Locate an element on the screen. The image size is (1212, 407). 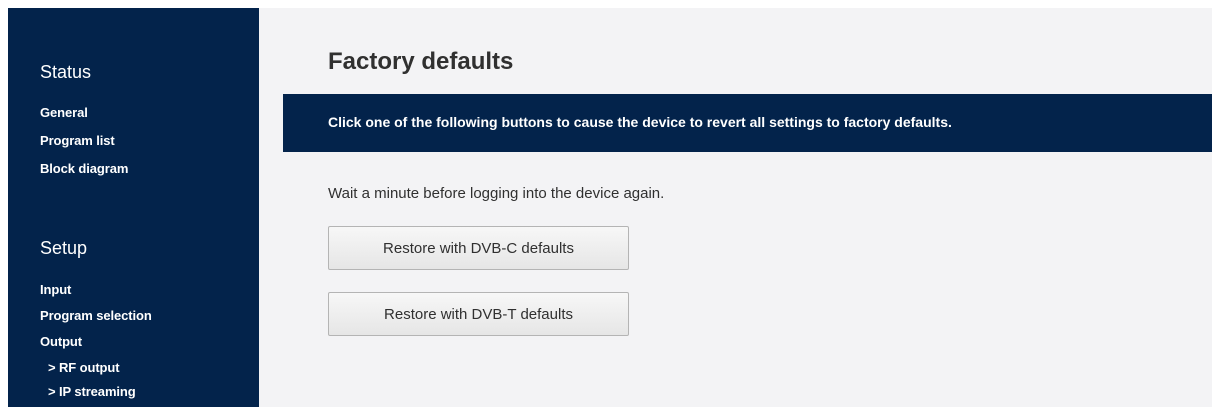
sidebar-item-output: Output is located at coordinates (61, 341).